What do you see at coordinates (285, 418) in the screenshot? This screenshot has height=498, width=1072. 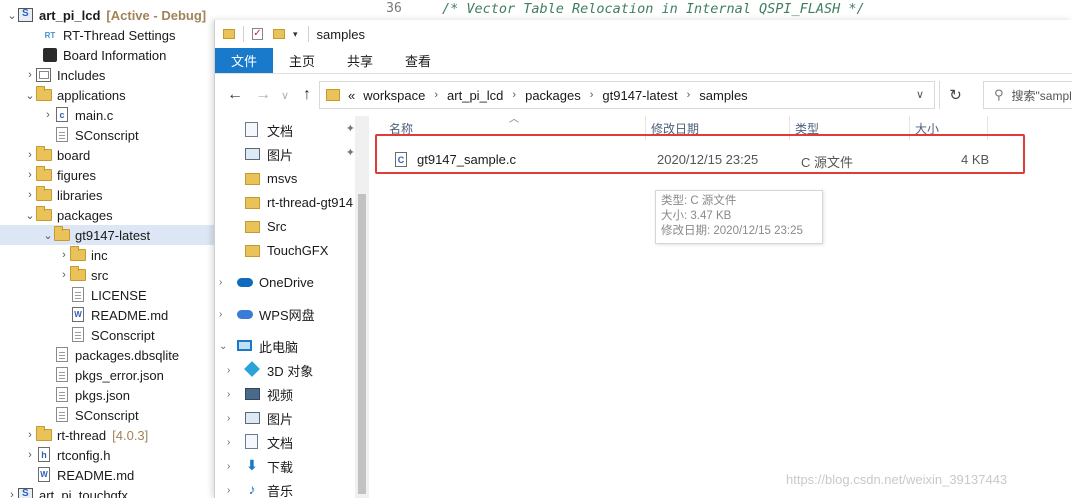 I see `nav-item: › 图片` at bounding box center [285, 418].